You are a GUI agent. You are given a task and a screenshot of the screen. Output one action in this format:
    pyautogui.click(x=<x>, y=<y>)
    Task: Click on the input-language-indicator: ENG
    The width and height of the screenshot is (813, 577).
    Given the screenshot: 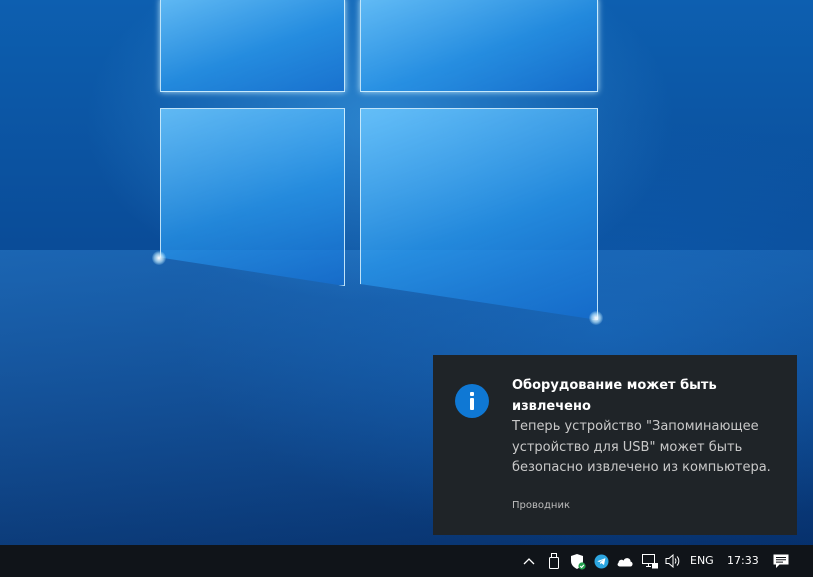 What is the action you would take?
    pyautogui.click(x=704, y=561)
    